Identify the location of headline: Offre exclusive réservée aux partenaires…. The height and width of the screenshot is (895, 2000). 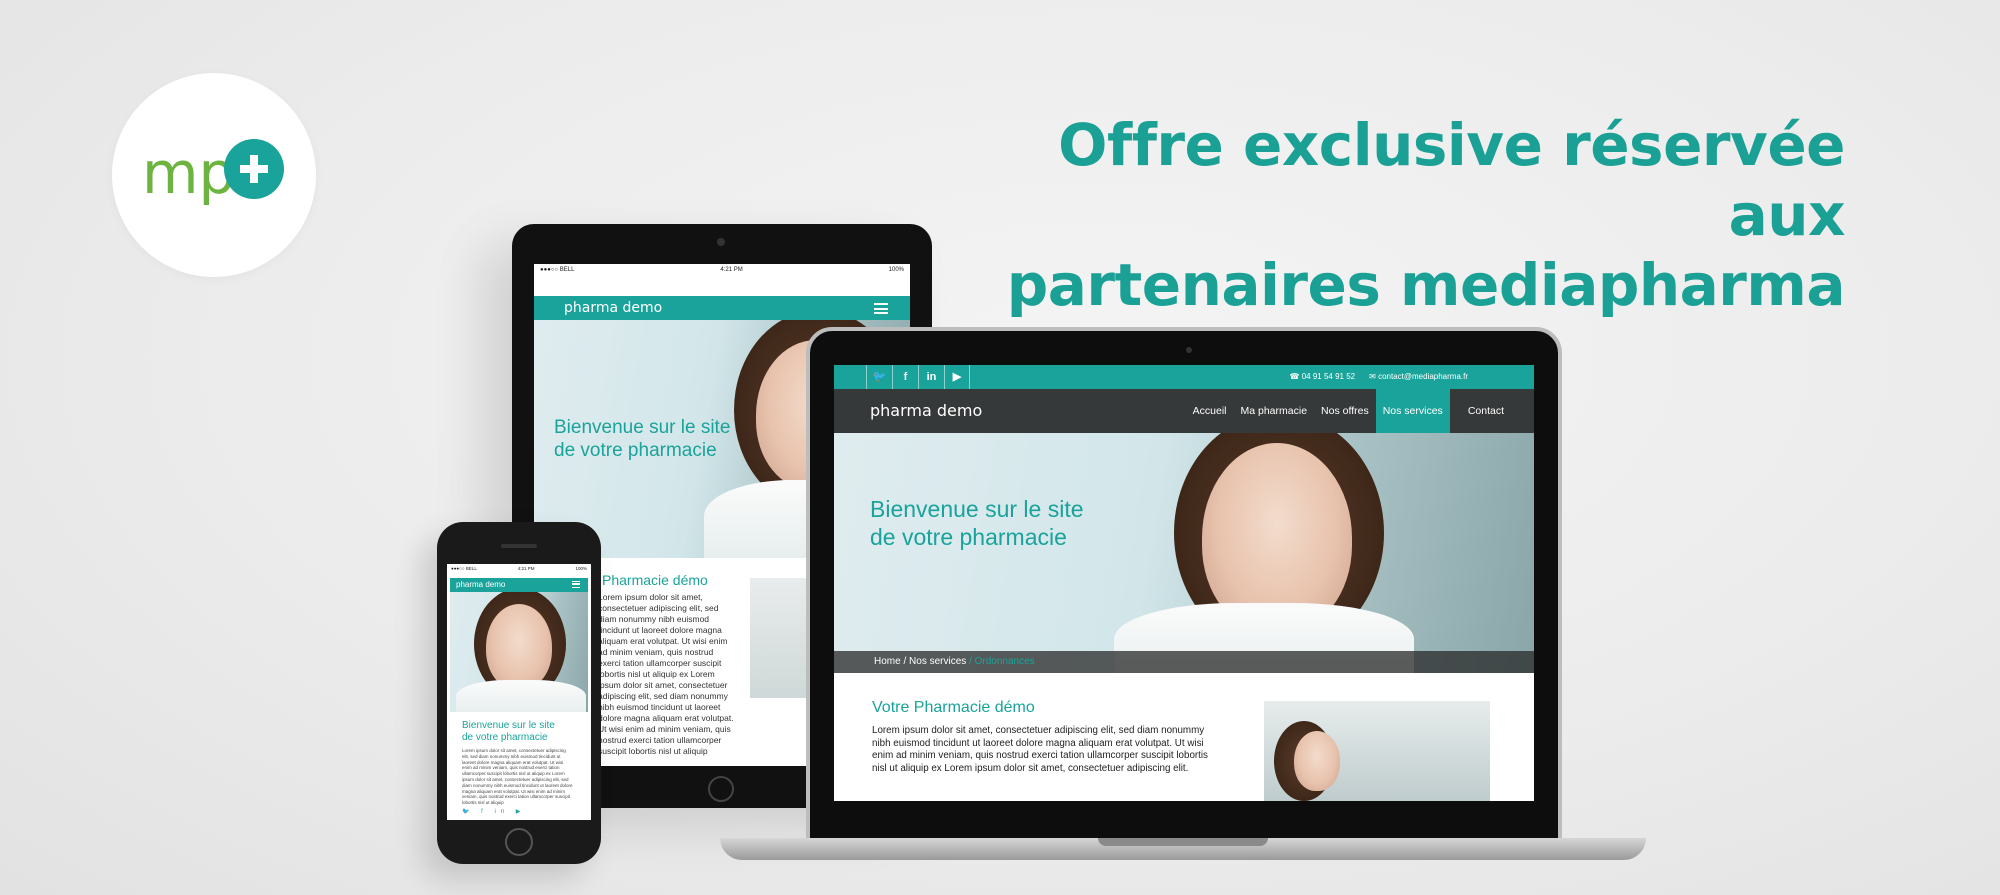
(1415, 215).